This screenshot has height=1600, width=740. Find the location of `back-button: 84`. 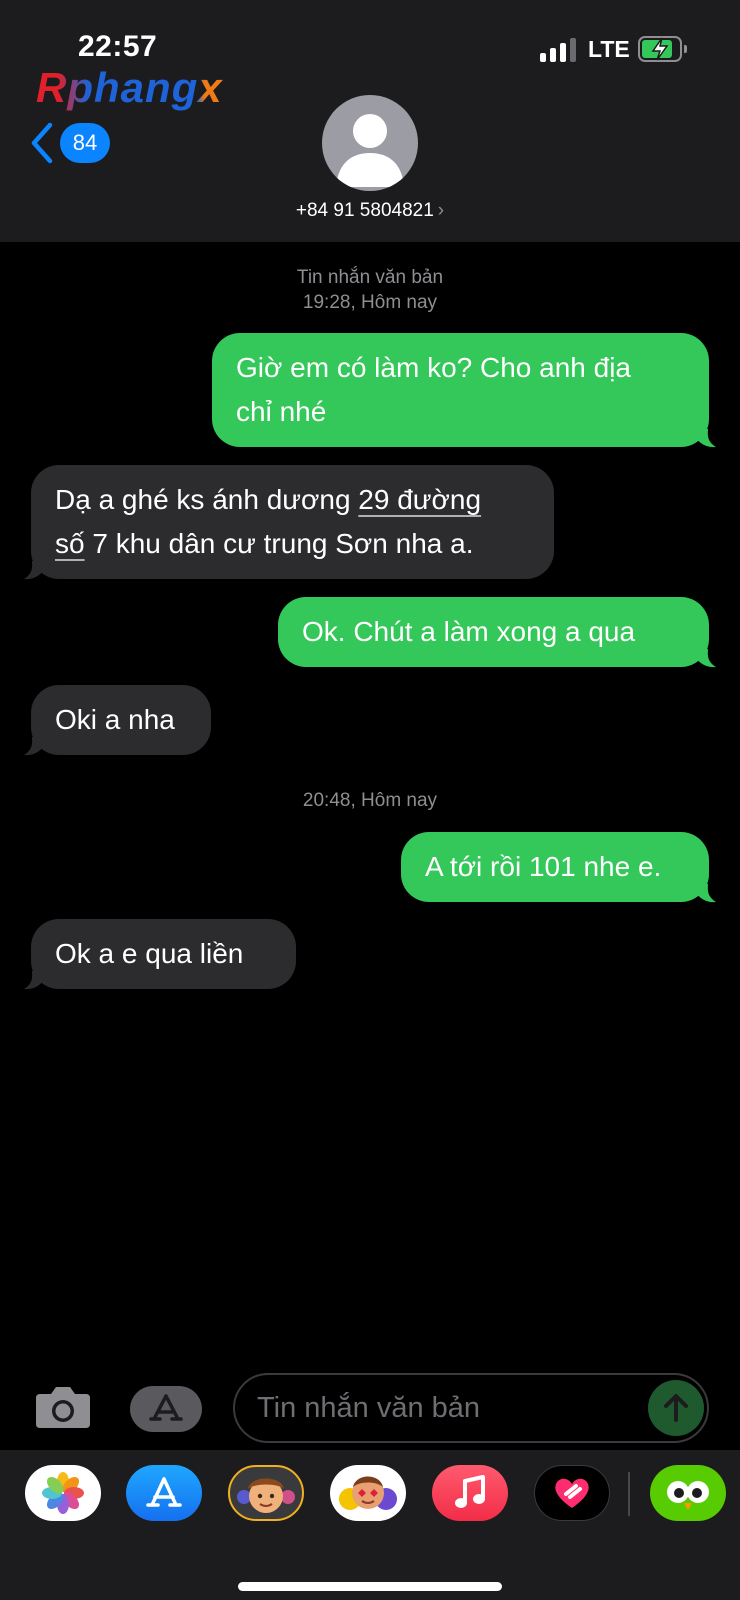

back-button: 84 is located at coordinates (70, 143).